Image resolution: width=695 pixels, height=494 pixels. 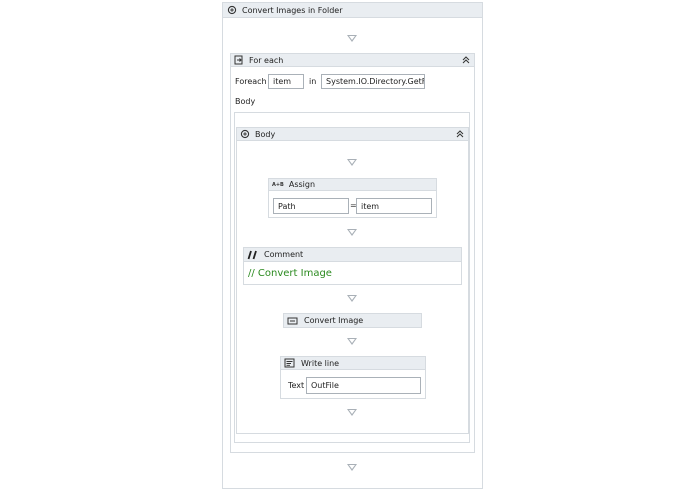 I want to click on write-line-title: Write line, so click(x=320, y=363).